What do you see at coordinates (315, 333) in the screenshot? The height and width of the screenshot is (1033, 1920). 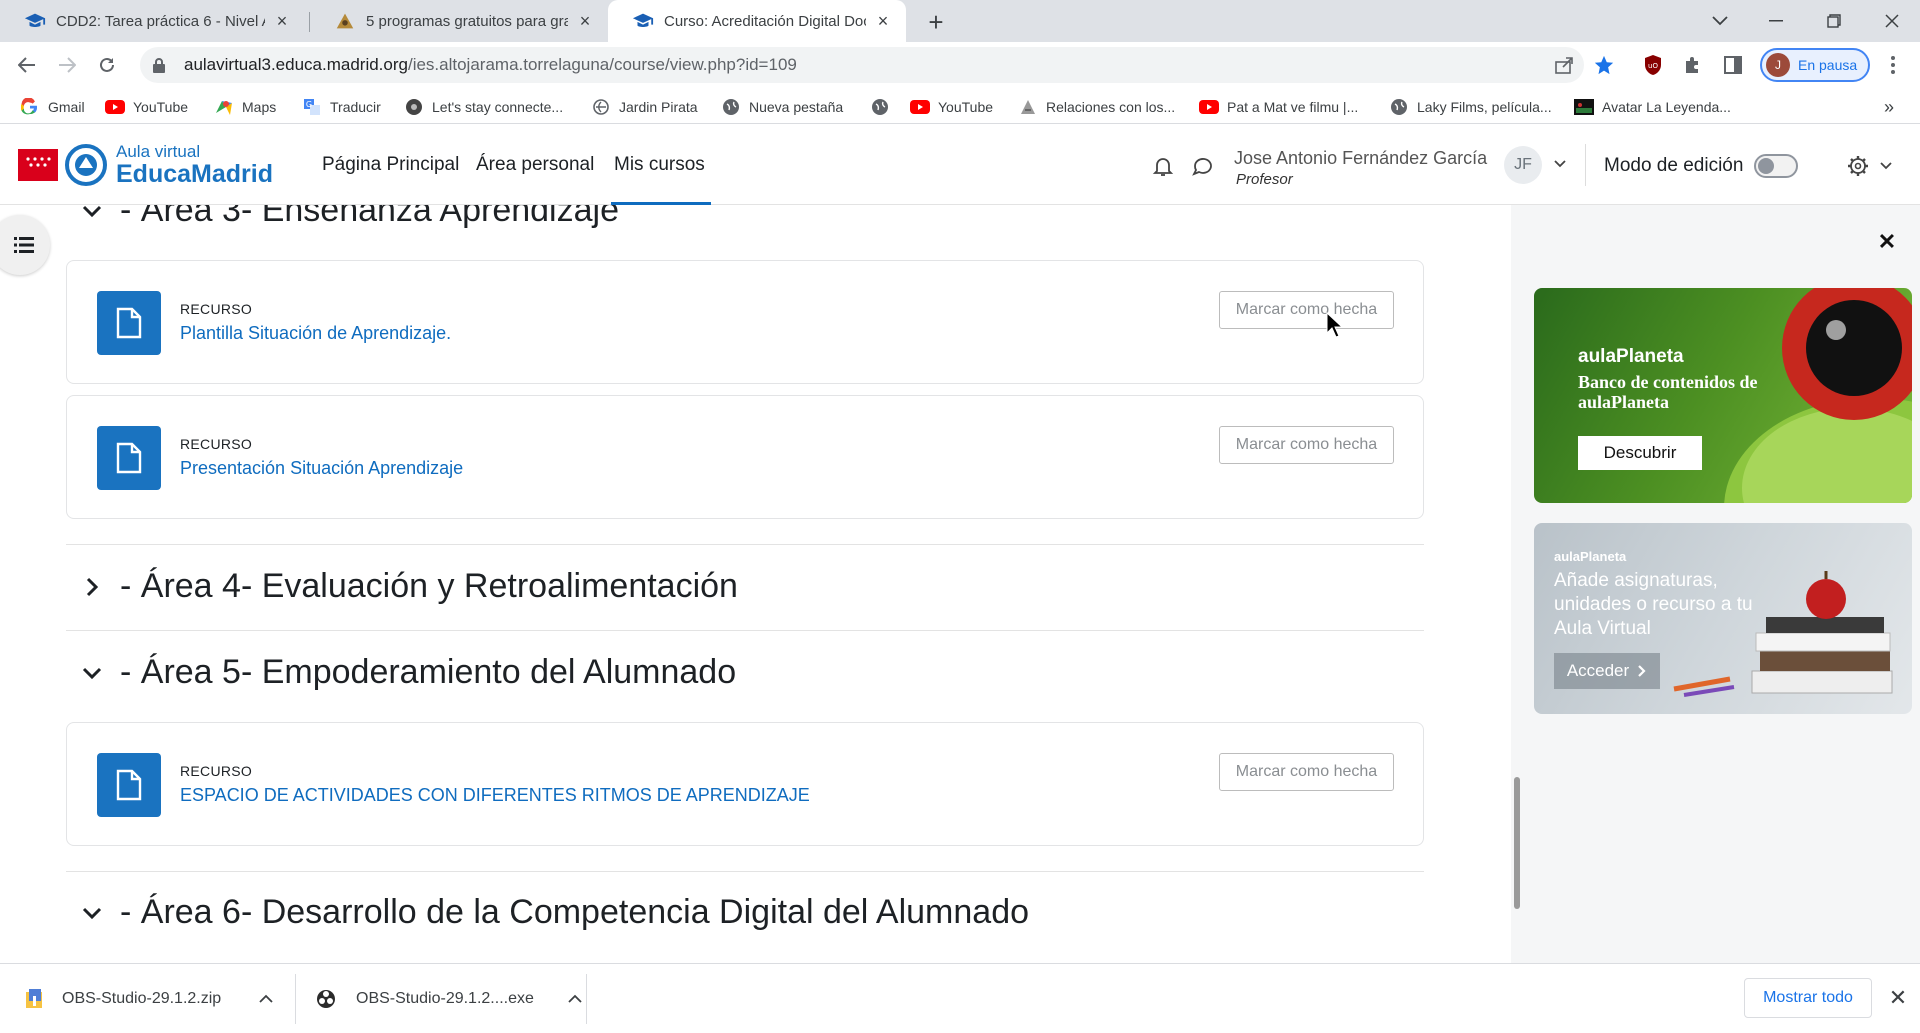 I see `resource-link: Plantilla Situación de Aprendizaje.` at bounding box center [315, 333].